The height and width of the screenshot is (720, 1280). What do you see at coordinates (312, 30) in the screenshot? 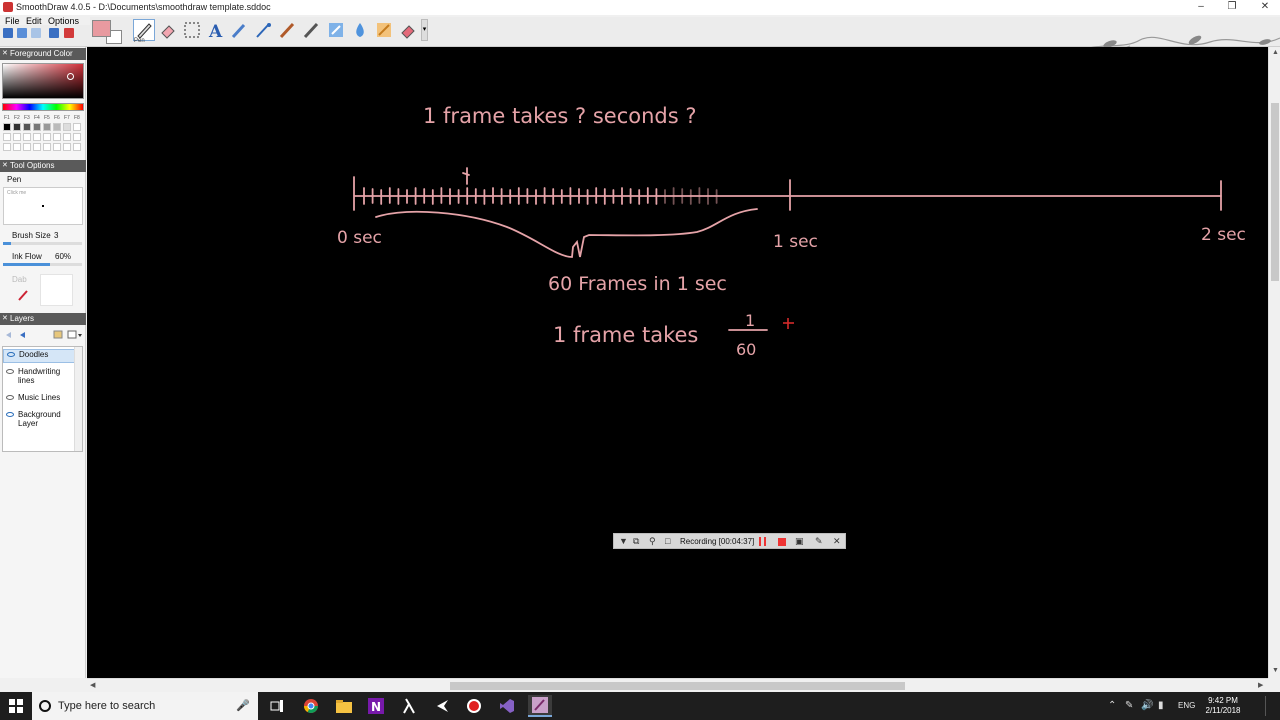
I see `blur-icon` at bounding box center [312, 30].